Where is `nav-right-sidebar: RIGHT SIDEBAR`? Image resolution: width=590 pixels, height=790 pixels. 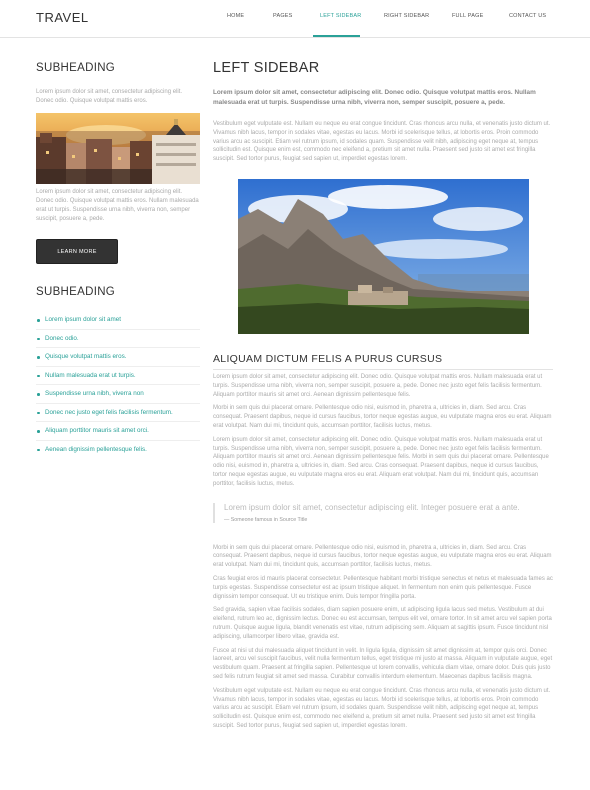
nav-right-sidebar: RIGHT SIDEBAR is located at coordinates (406, 16).